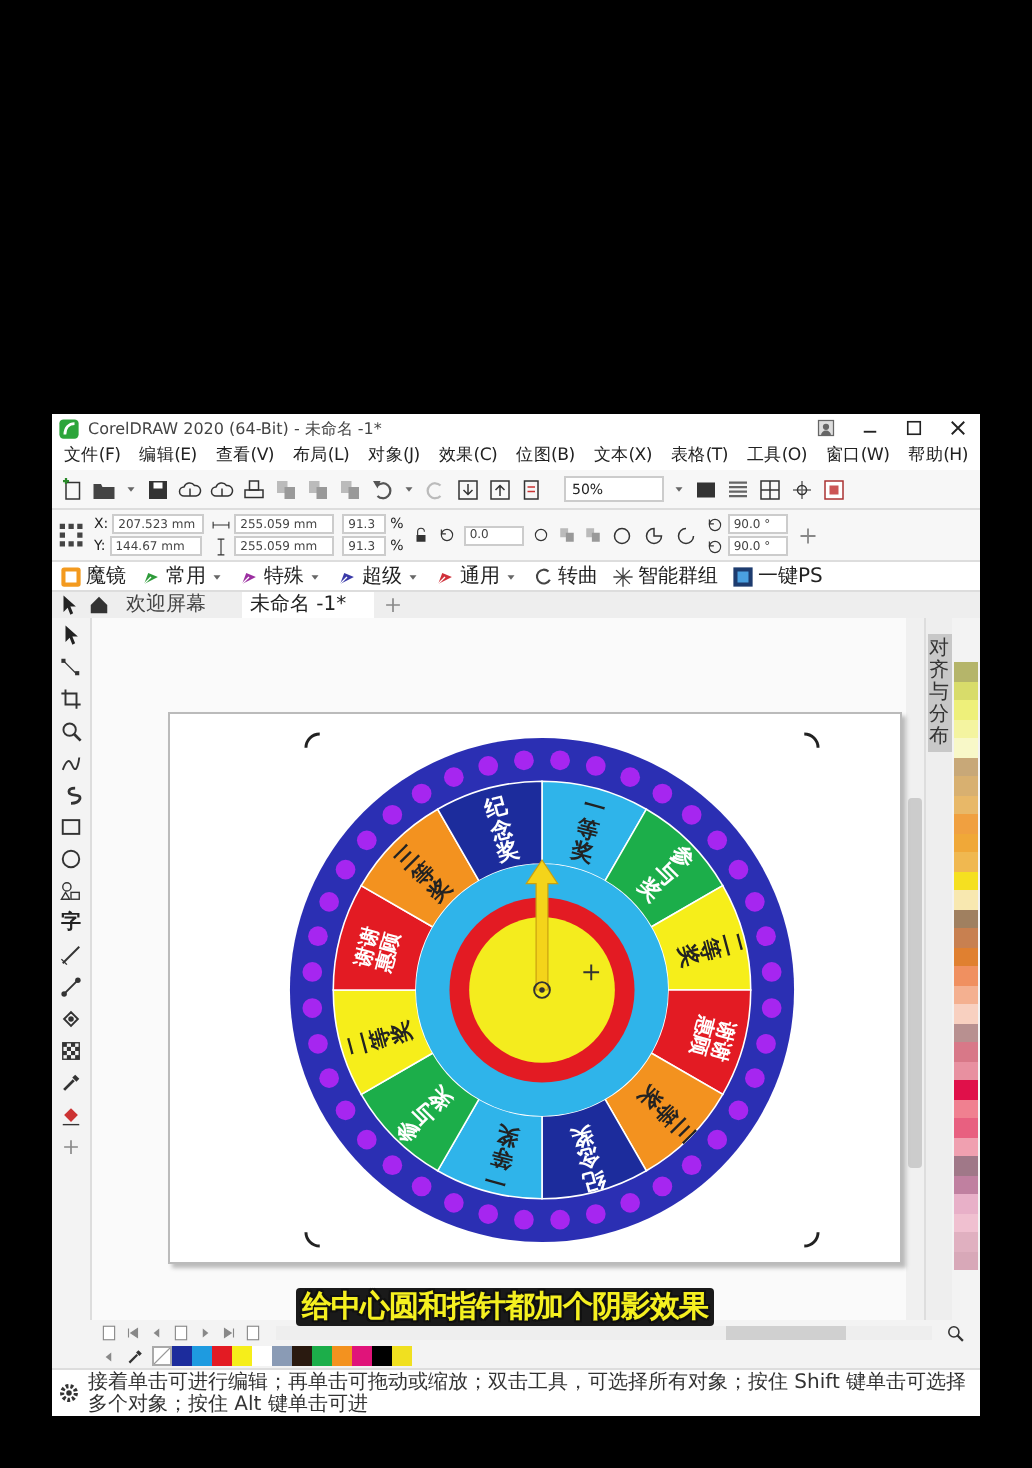 The image size is (1032, 1468). Describe the element at coordinates (807, 535) in the screenshot. I see `add-icon` at that location.